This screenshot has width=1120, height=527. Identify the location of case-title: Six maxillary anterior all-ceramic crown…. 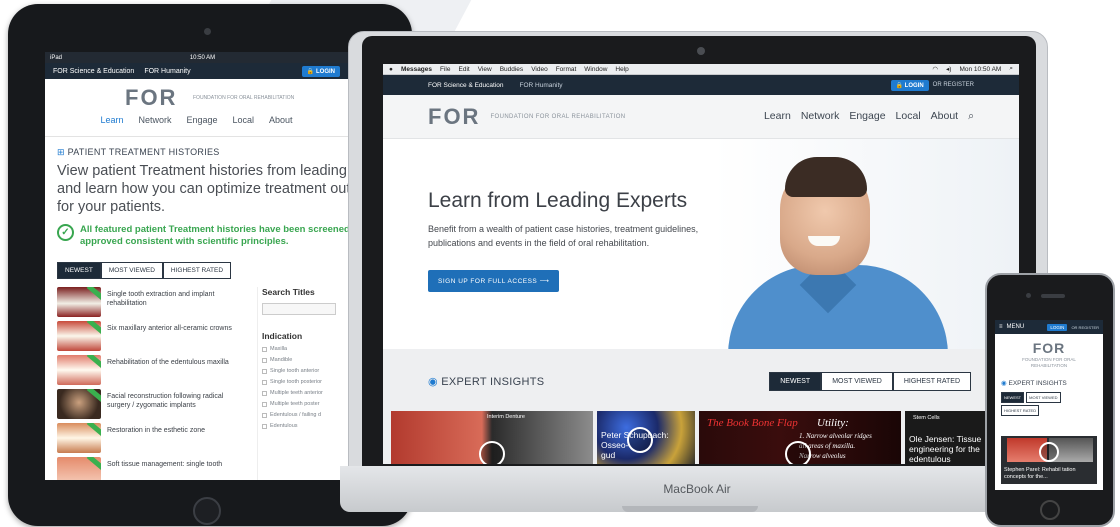
(169, 328).